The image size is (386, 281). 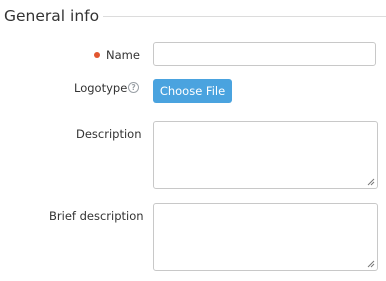 What do you see at coordinates (52, 16) in the screenshot?
I see `section-title: General info` at bounding box center [52, 16].